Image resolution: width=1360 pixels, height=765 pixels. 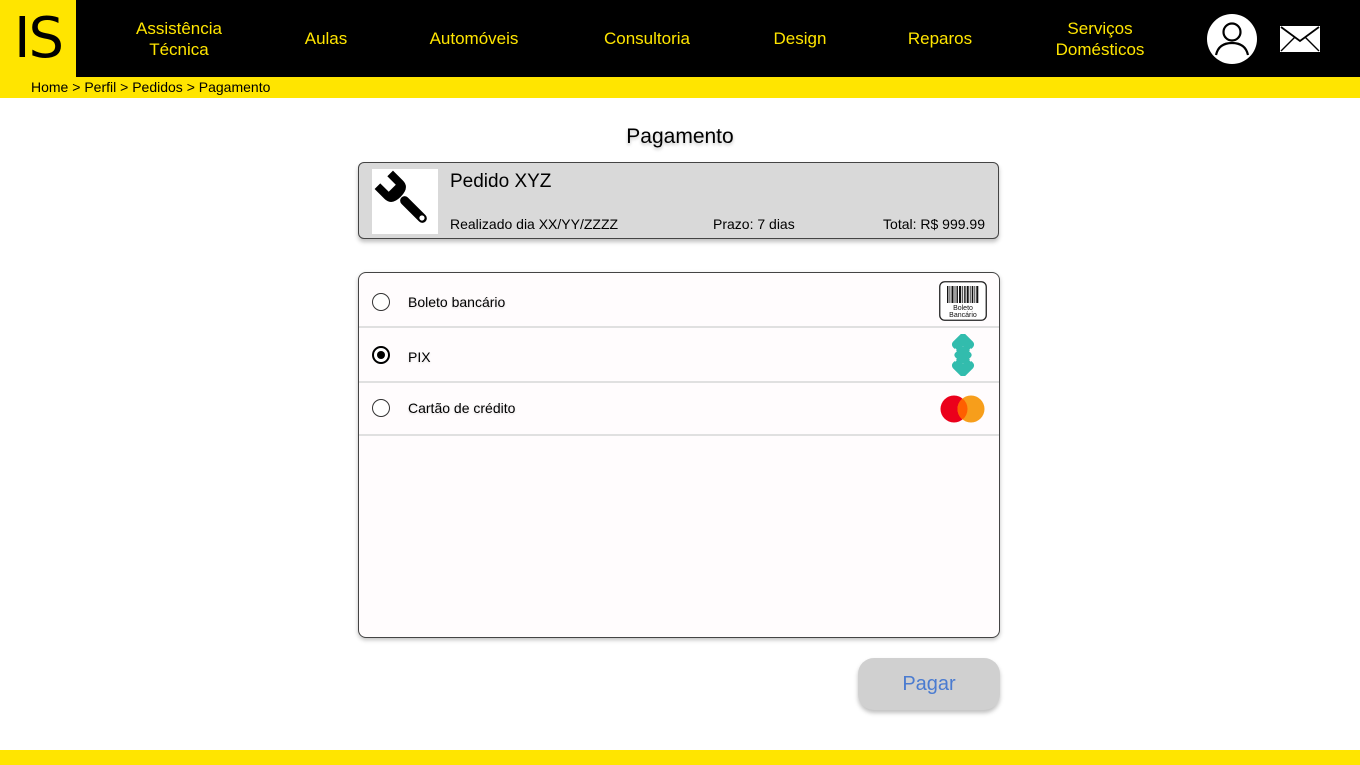 I want to click on breadcrumb-pedidos: Pedidos, so click(x=157, y=87).